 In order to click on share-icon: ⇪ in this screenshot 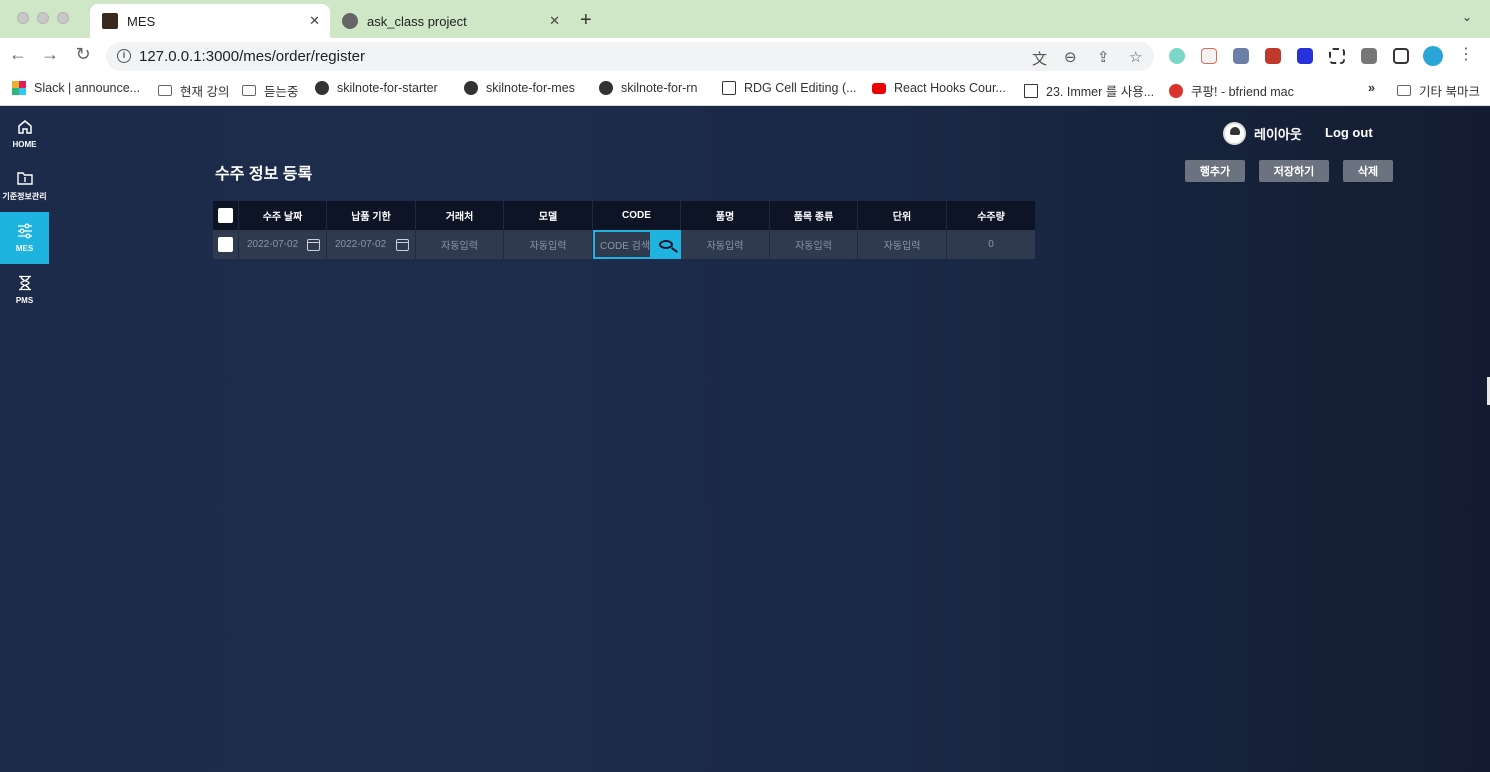, I will do `click(1103, 57)`.